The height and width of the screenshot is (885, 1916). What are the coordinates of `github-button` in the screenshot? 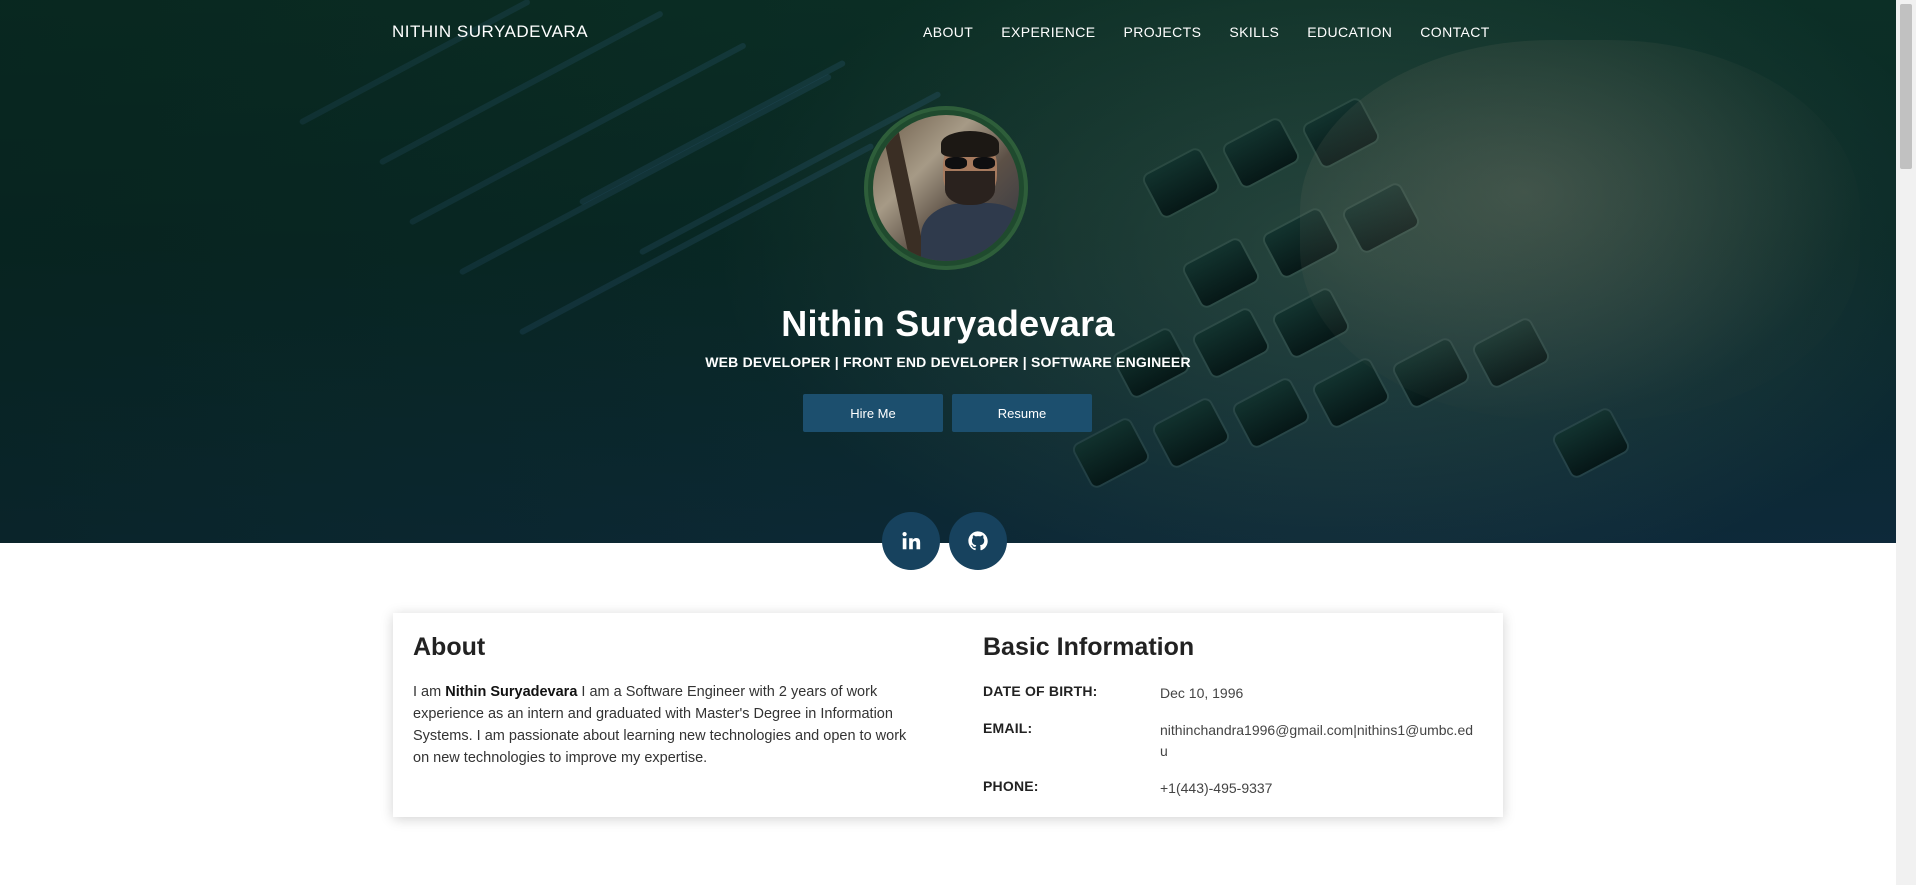 It's located at (978, 541).